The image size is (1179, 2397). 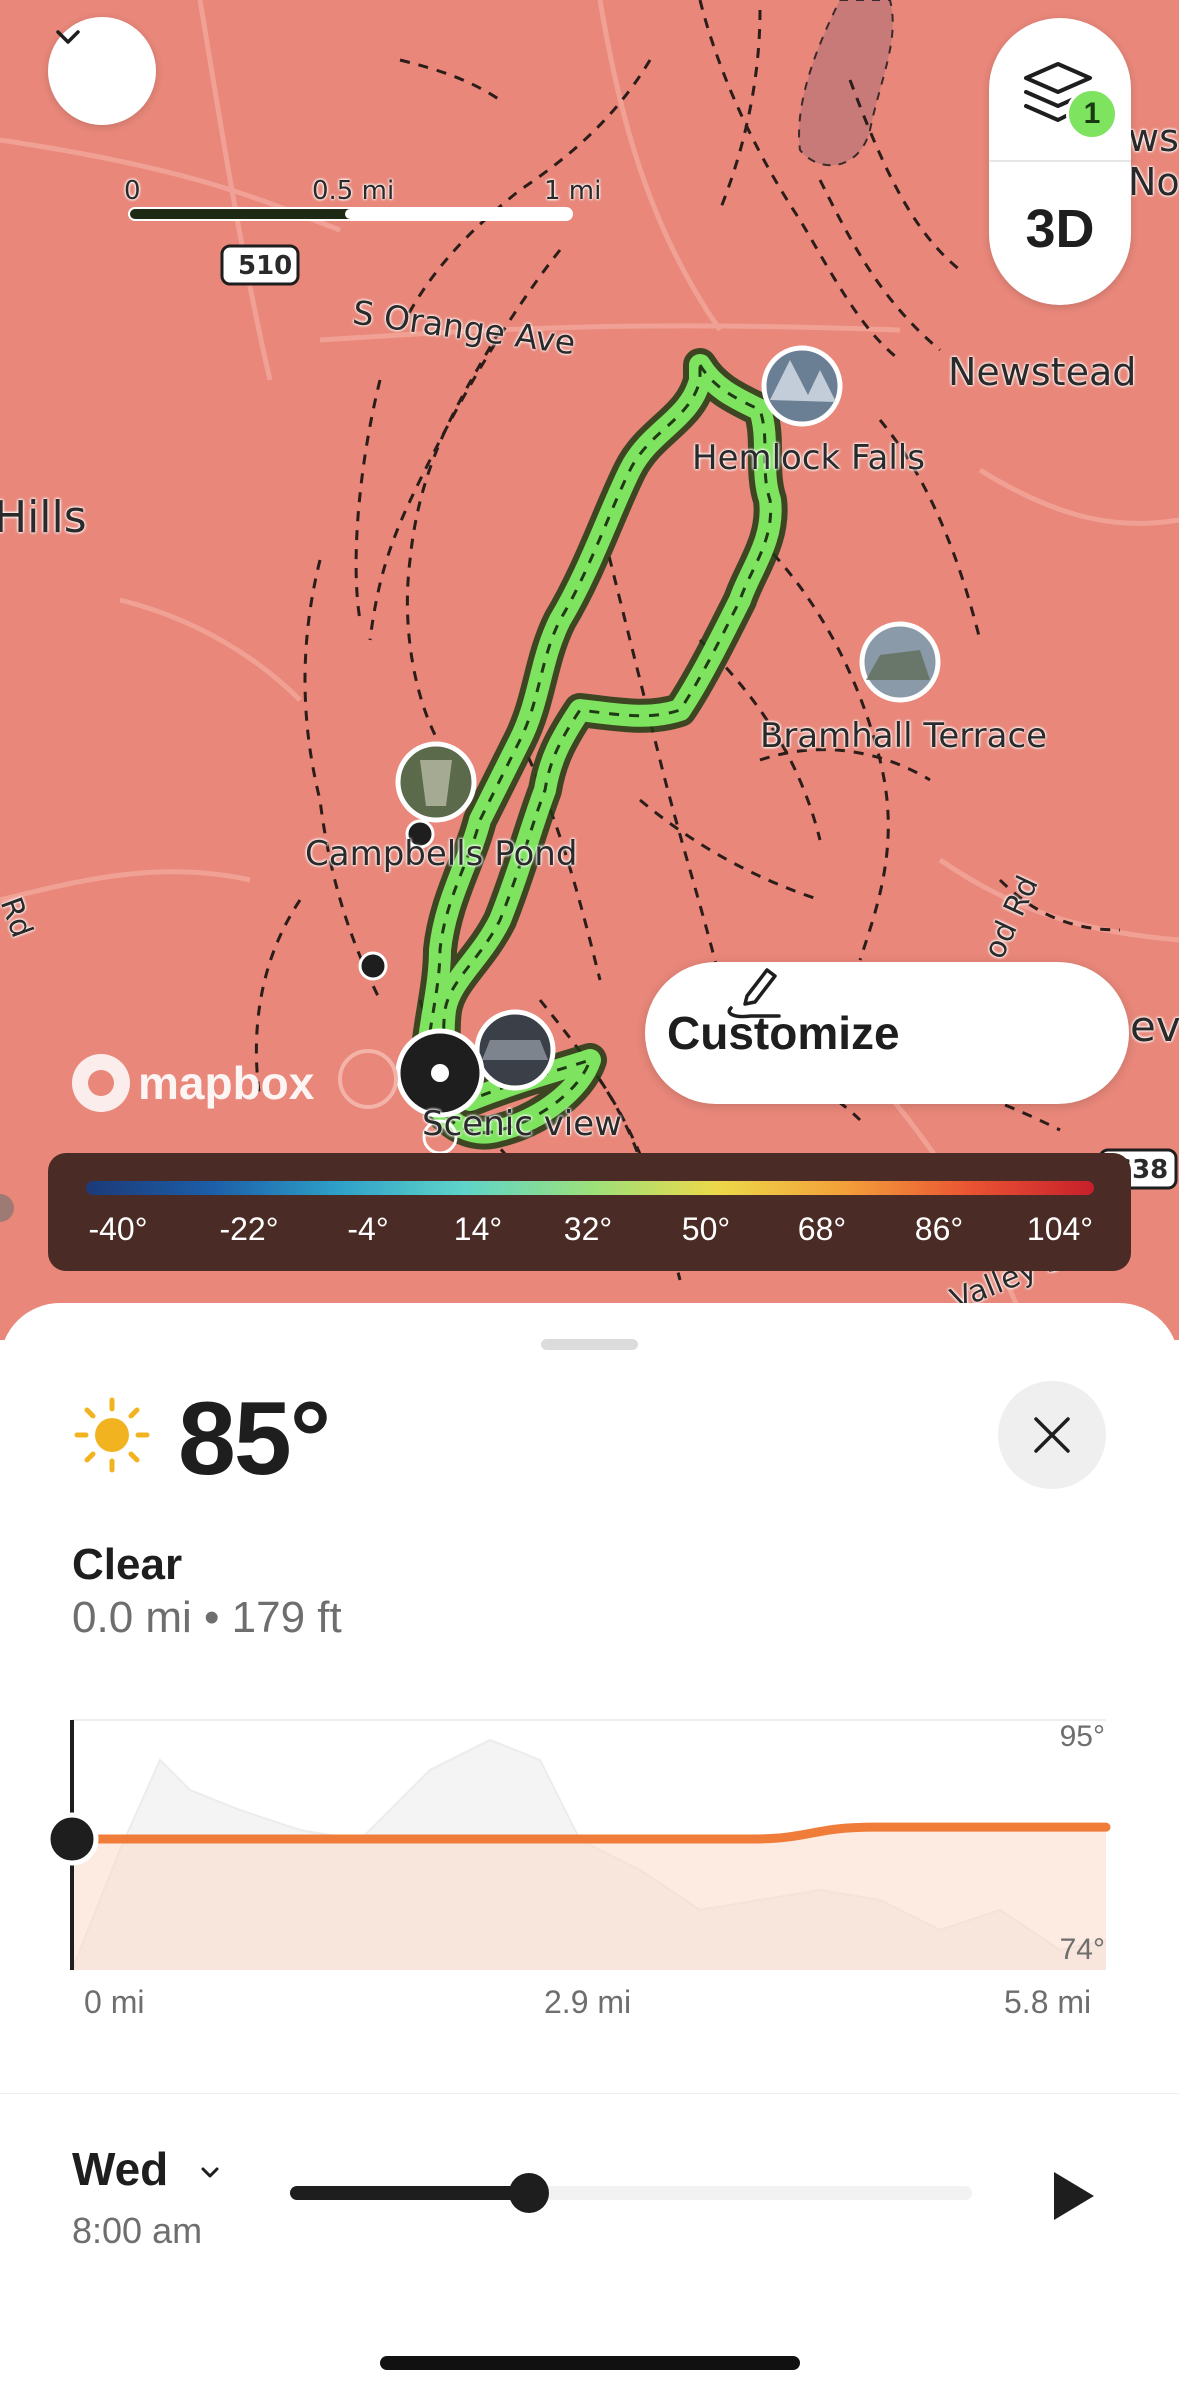 What do you see at coordinates (808, 458) in the screenshot?
I see `map-label-hemlock-falls: Hemlock Falls` at bounding box center [808, 458].